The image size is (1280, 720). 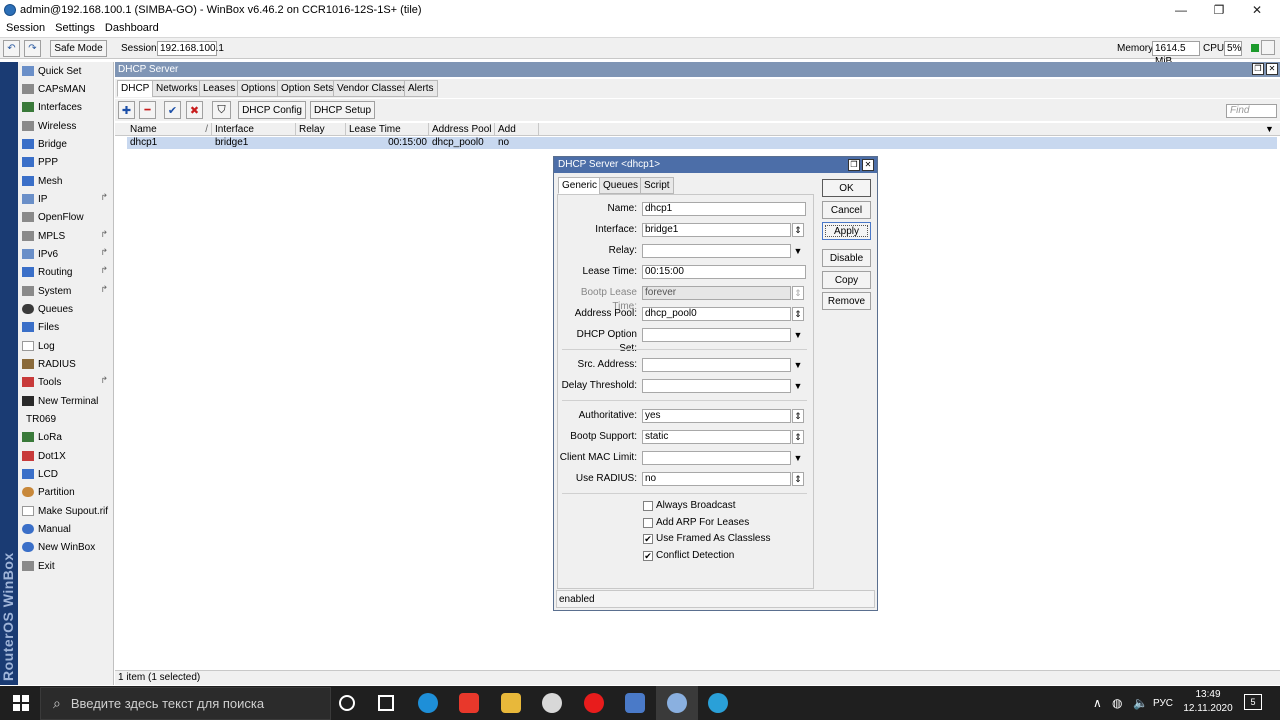 What do you see at coordinates (552, 703) in the screenshot?
I see `yandex-browser-icon` at bounding box center [552, 703].